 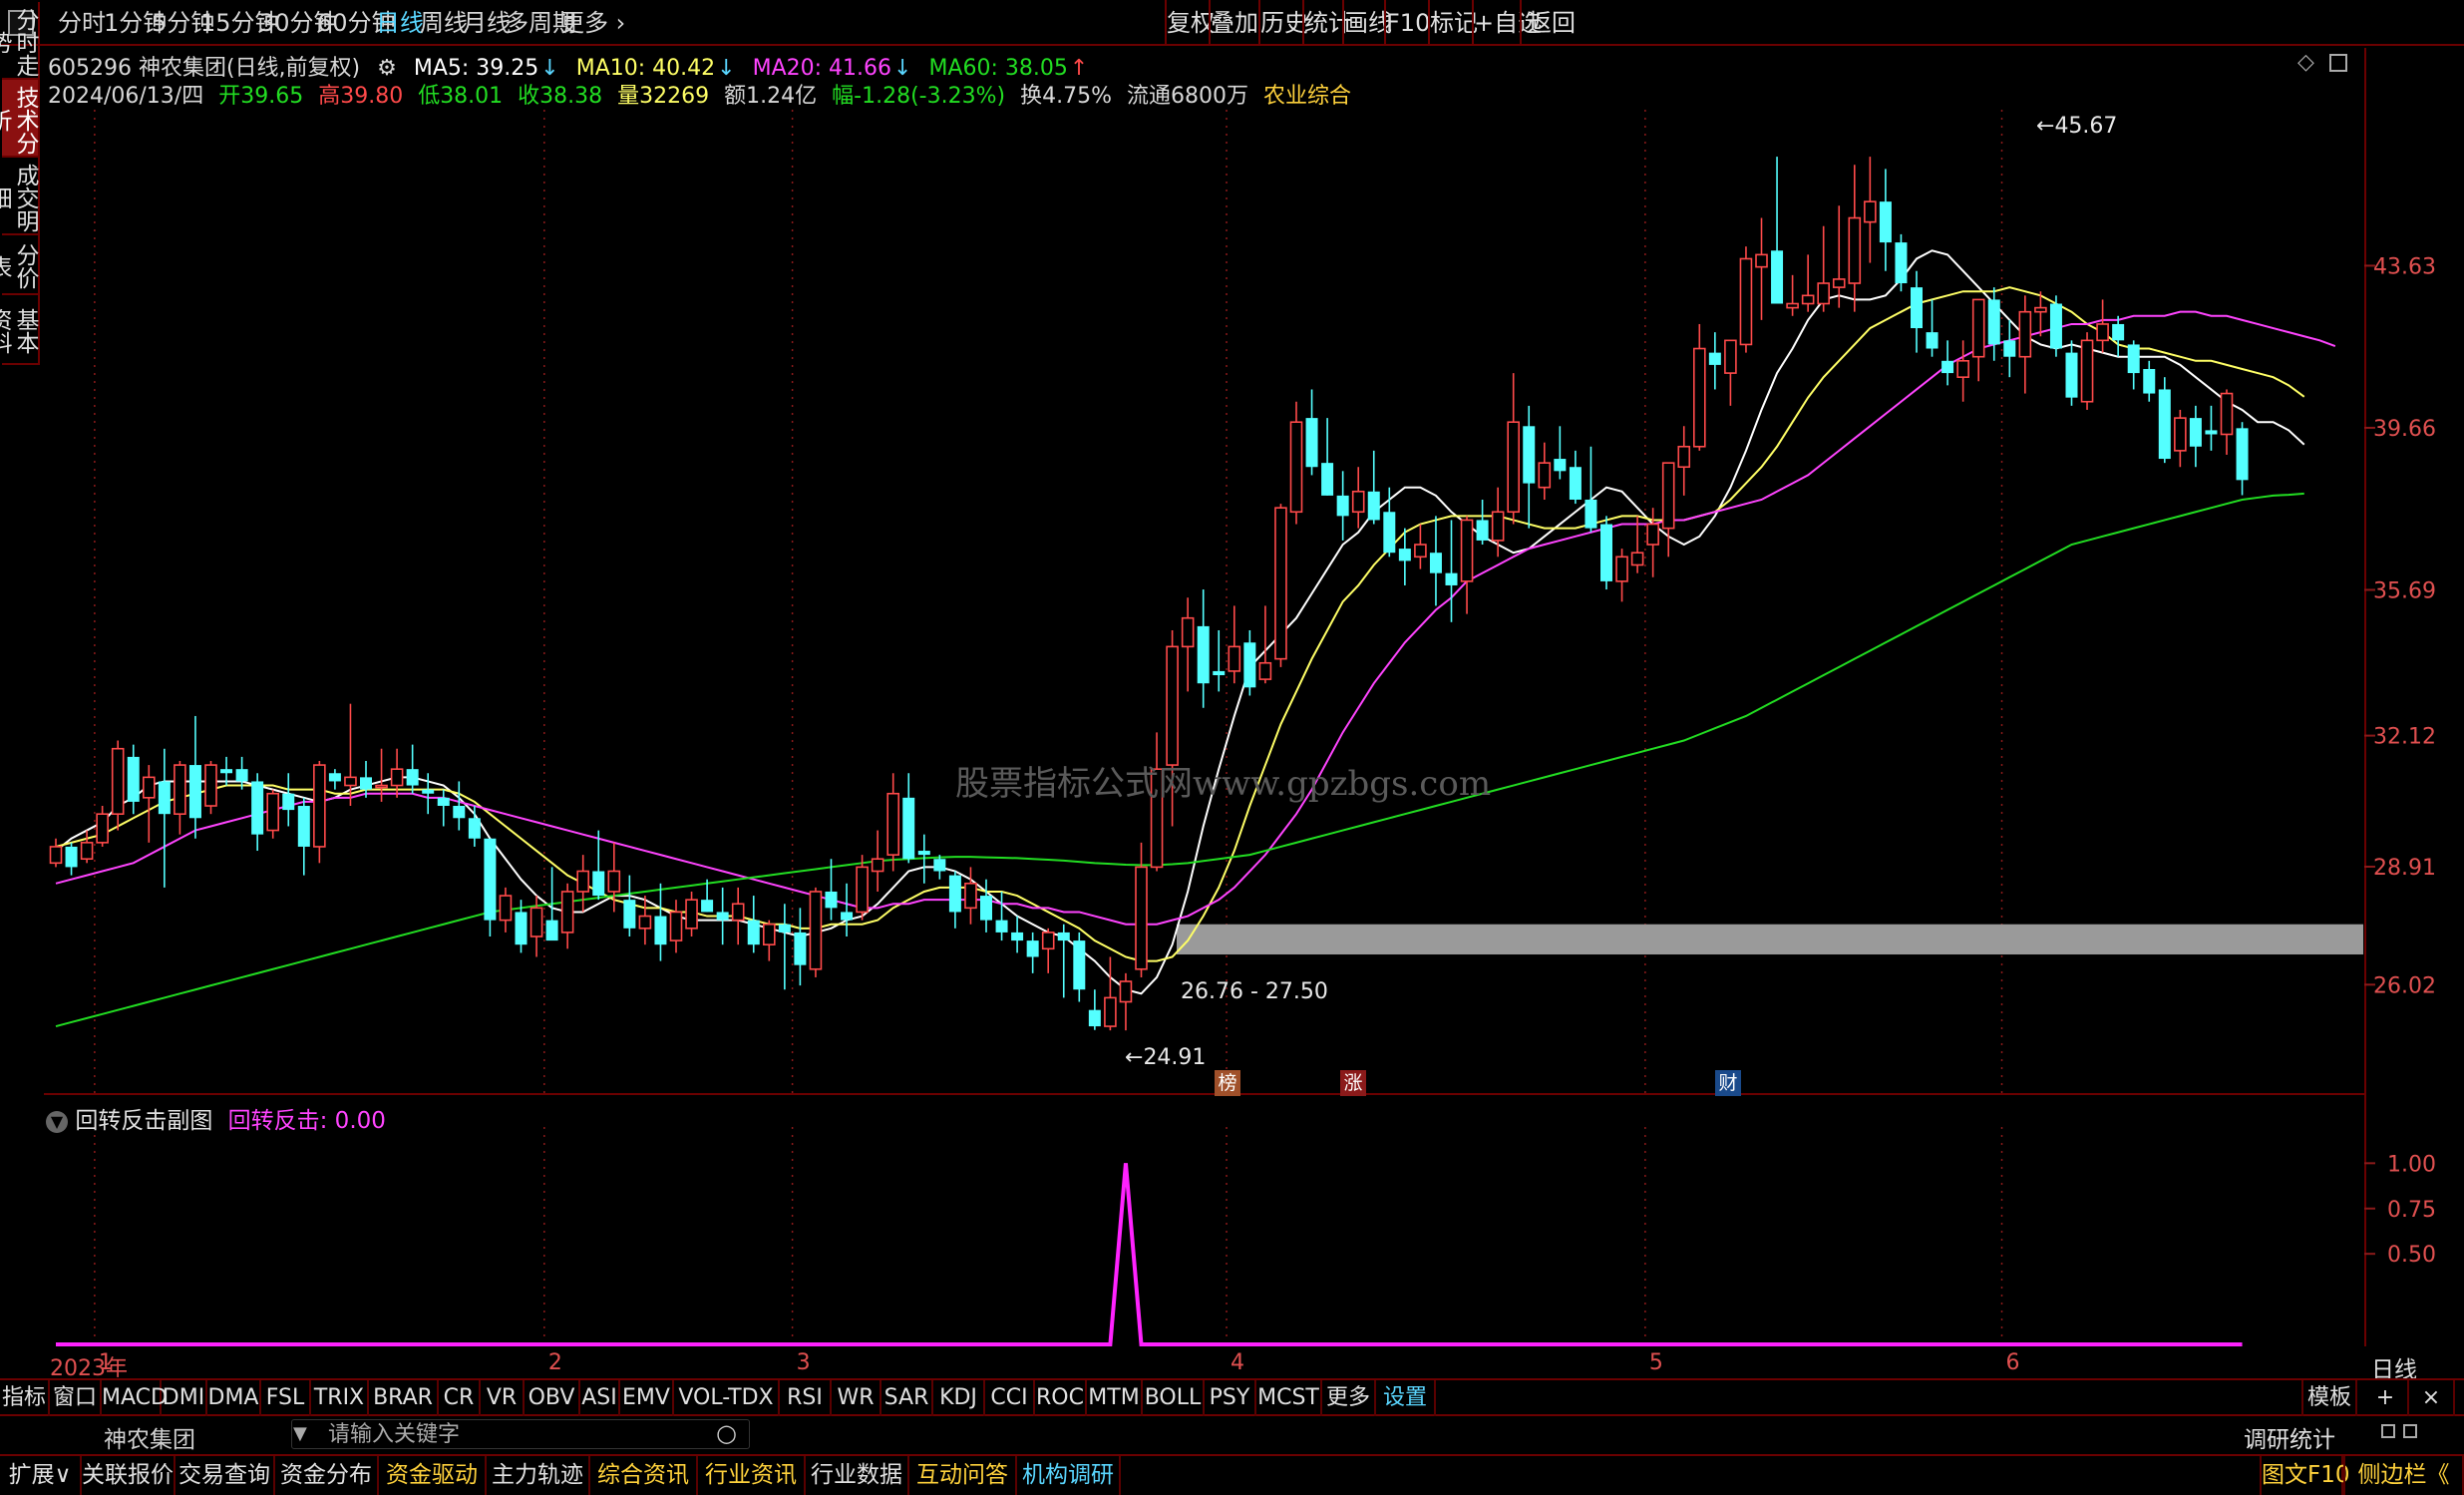 What do you see at coordinates (404, 1398) in the screenshot?
I see `indicator-tab-7: BRAR` at bounding box center [404, 1398].